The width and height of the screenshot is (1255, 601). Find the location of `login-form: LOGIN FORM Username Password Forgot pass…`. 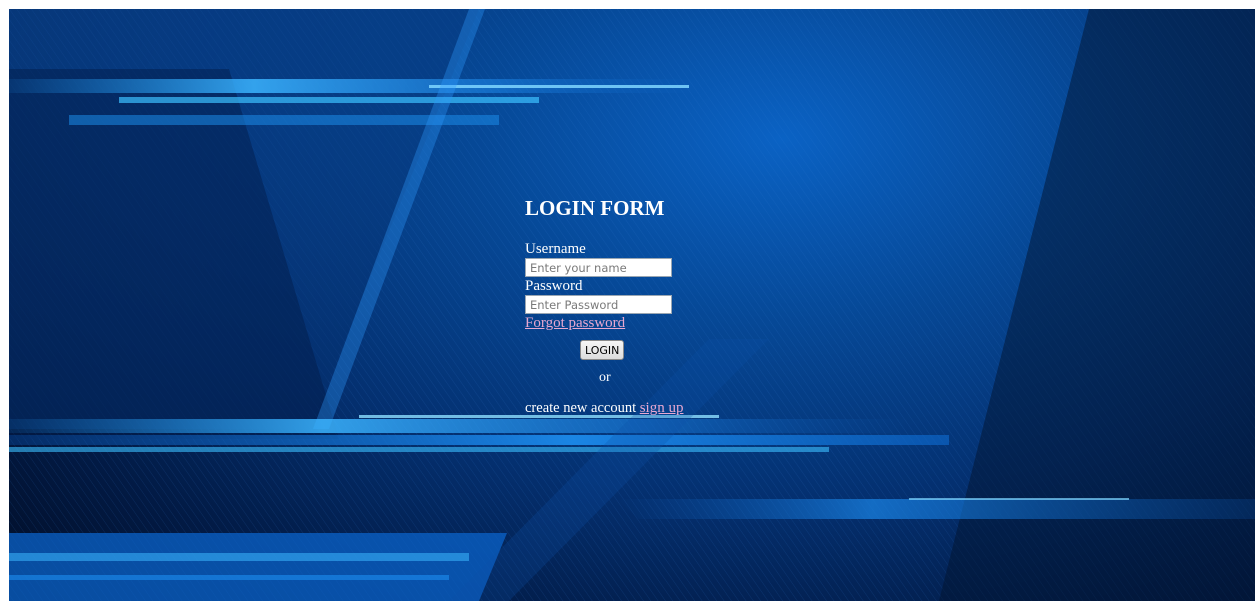

login-form: LOGIN FORM Username Password Forgot pass… is located at coordinates (635, 306).